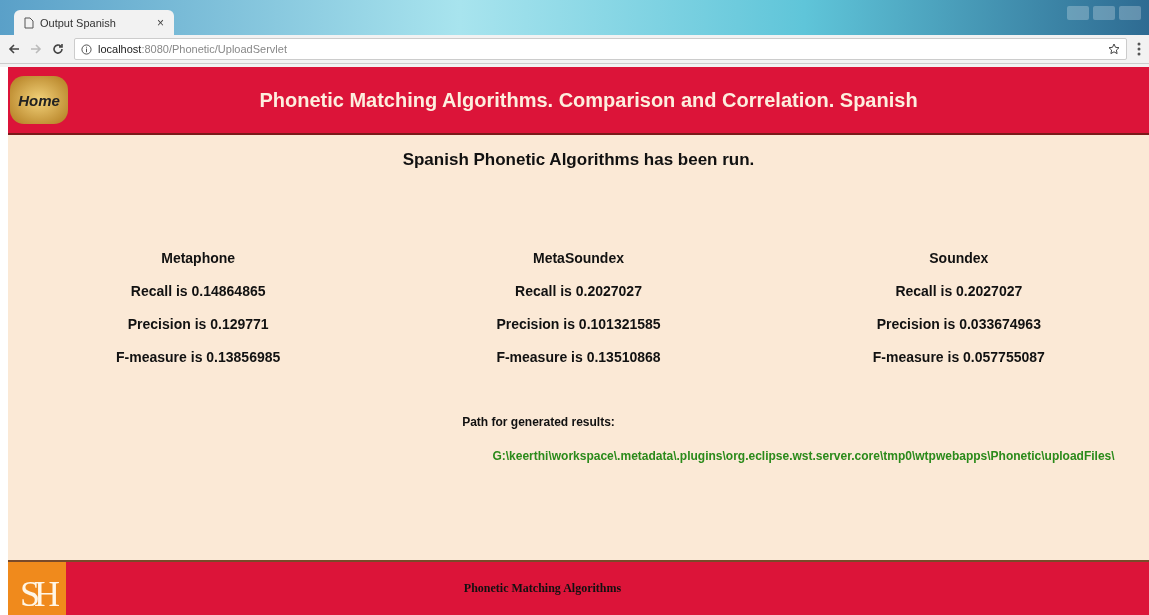 This screenshot has width=1149, height=615. I want to click on precision-text: Precision is 0.129771, so click(198, 324).